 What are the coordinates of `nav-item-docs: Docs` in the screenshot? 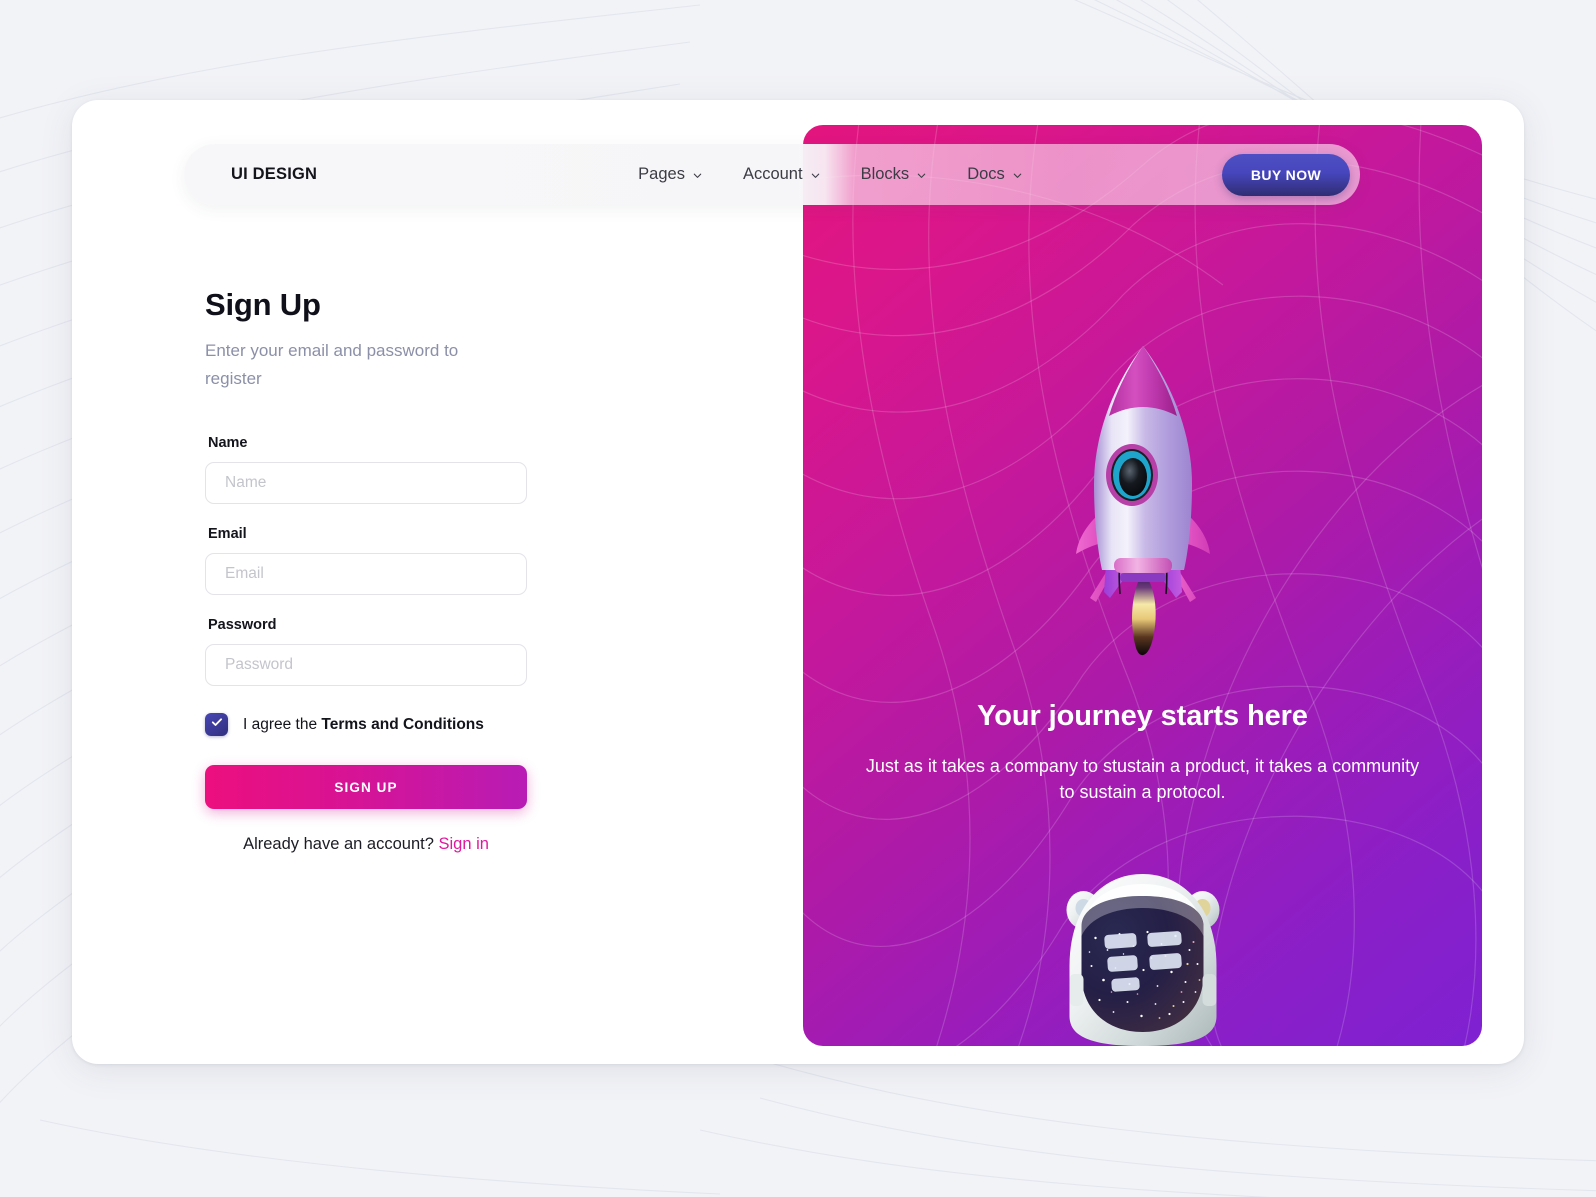 It's located at (995, 174).